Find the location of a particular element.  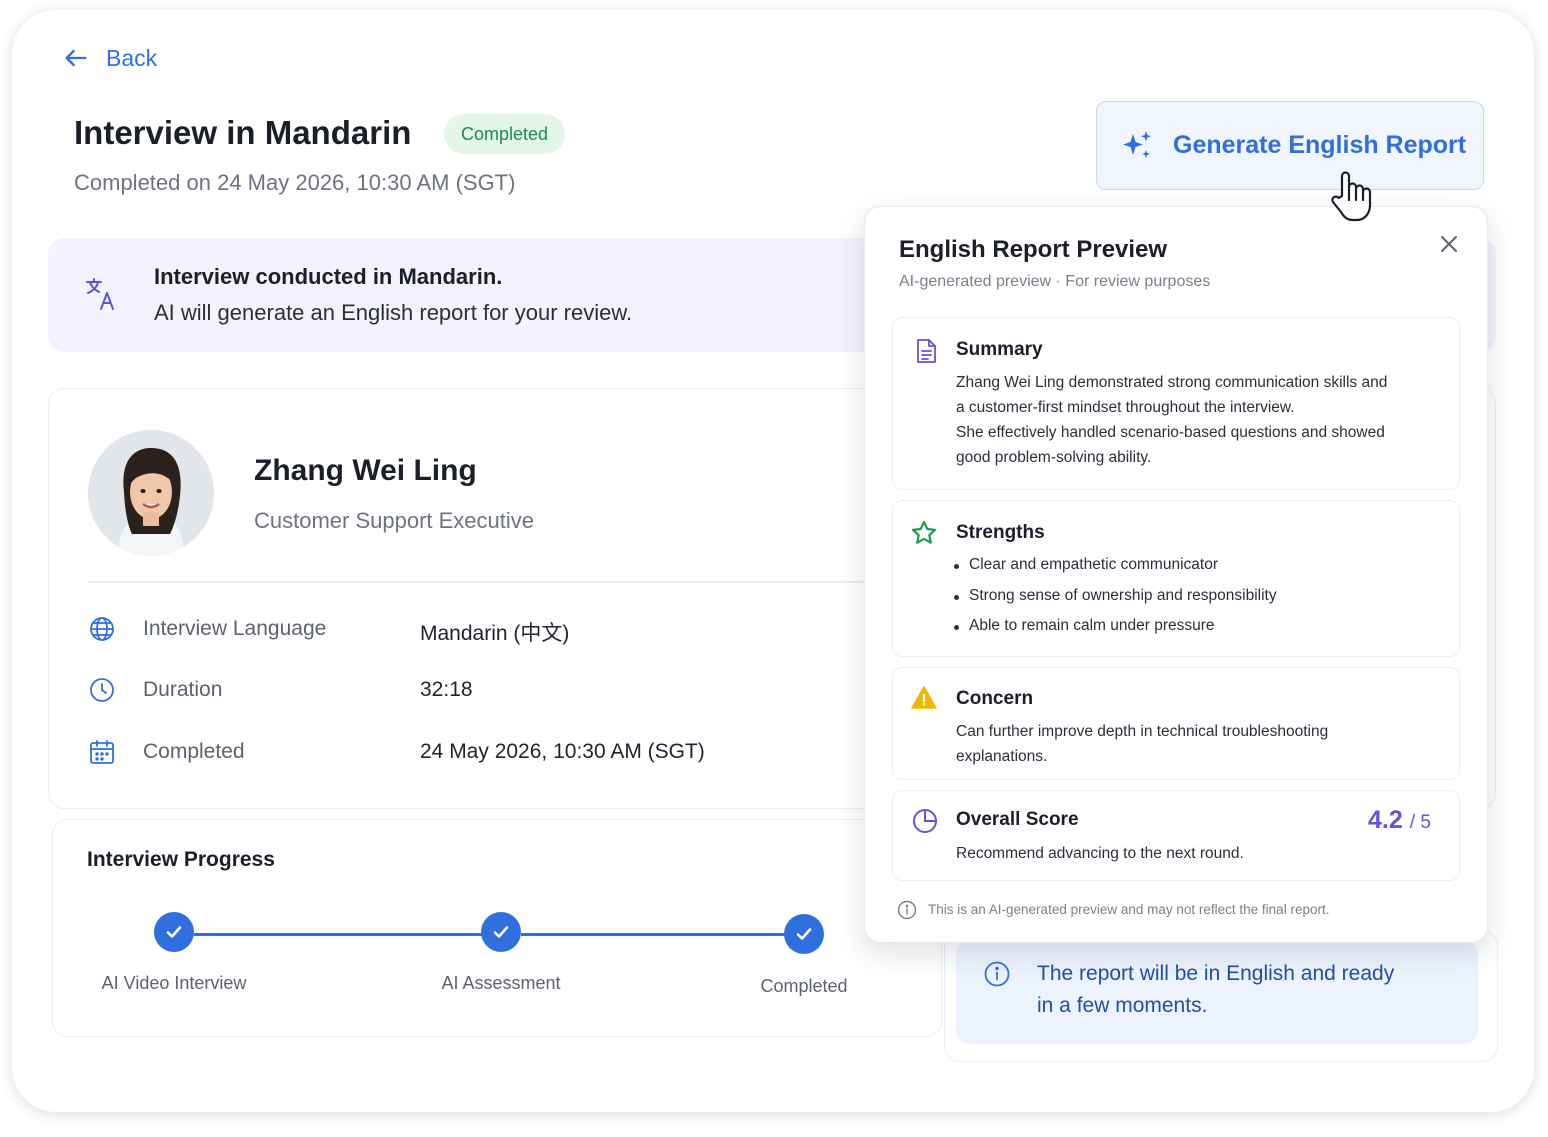

detail-label-completed: Completed is located at coordinates (194, 751).